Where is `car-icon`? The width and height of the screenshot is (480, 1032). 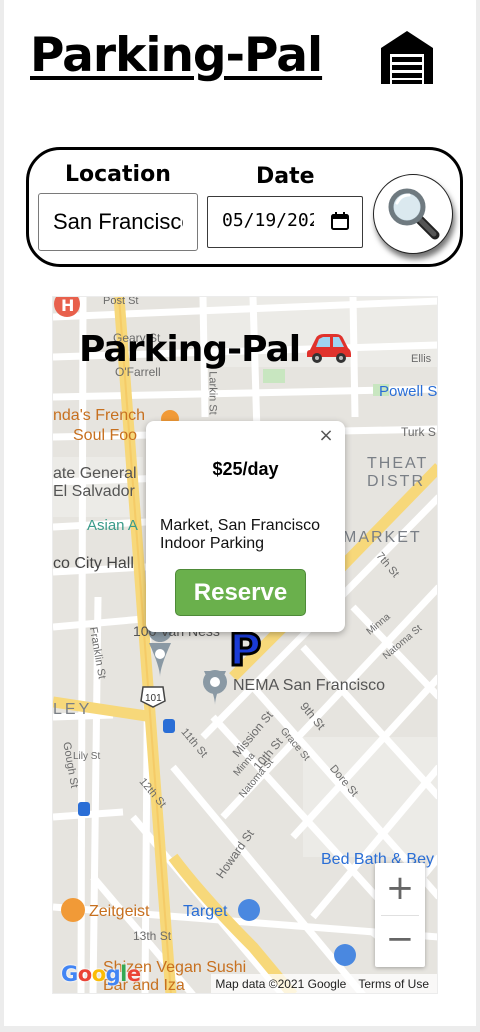
car-icon is located at coordinates (329, 351).